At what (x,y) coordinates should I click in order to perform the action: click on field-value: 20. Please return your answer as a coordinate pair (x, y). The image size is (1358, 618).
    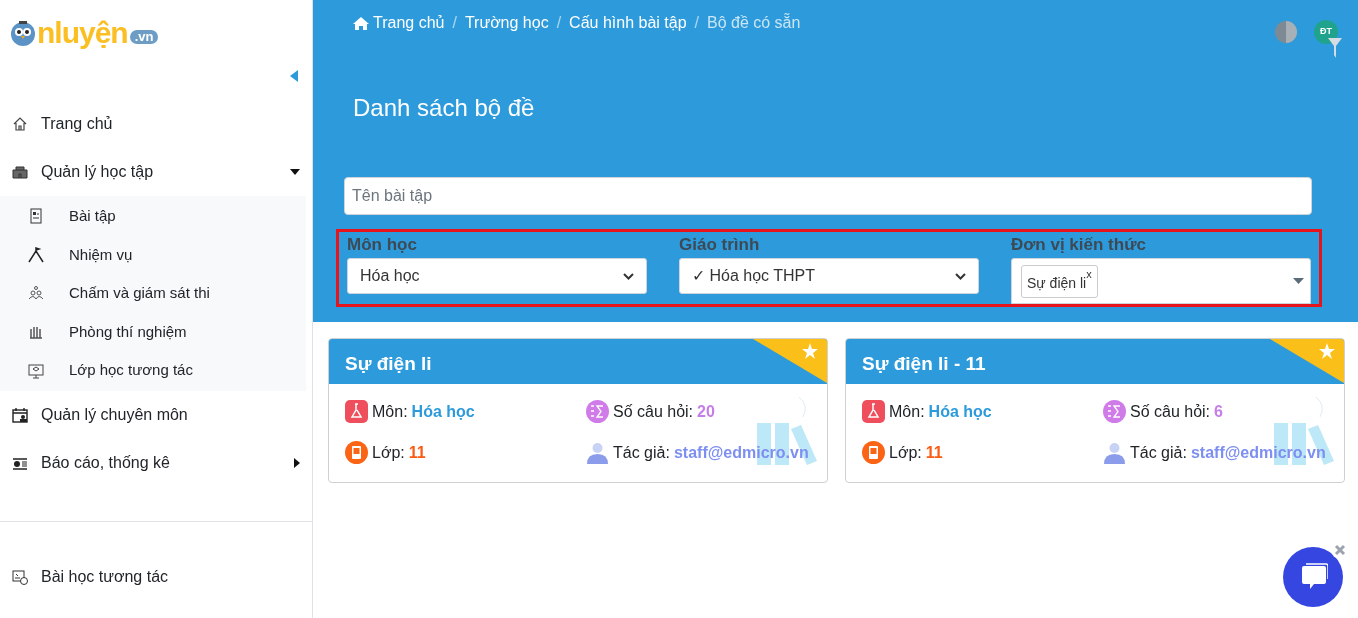
    Looking at the image, I should click on (706, 411).